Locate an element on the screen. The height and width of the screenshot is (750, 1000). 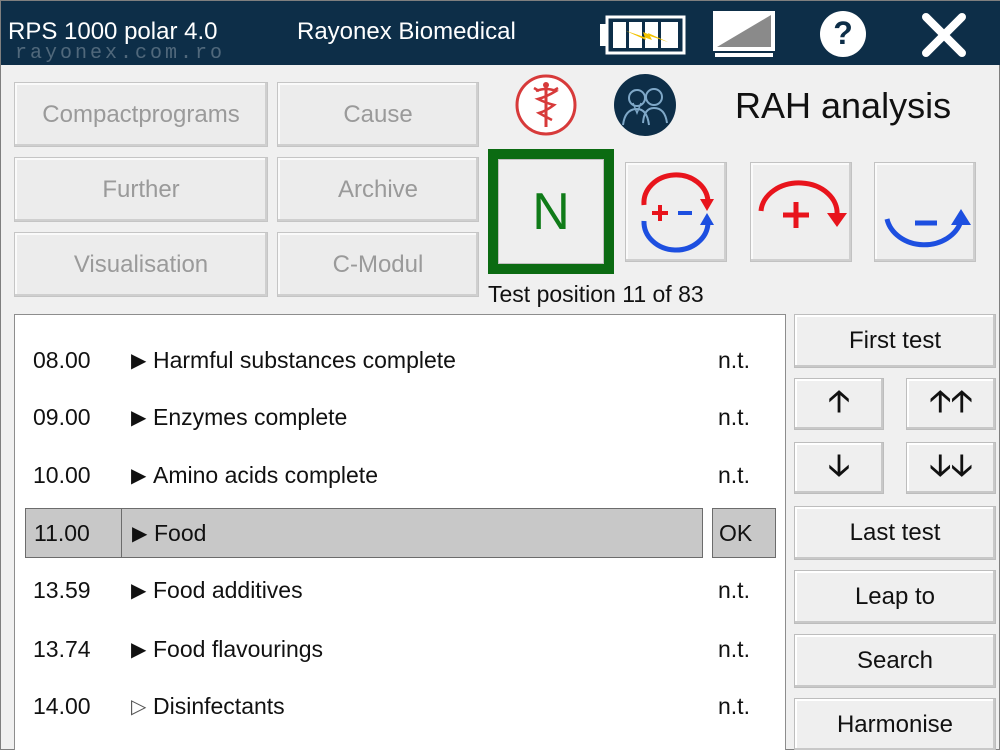
item-number: 14.00 is located at coordinates (62, 705).